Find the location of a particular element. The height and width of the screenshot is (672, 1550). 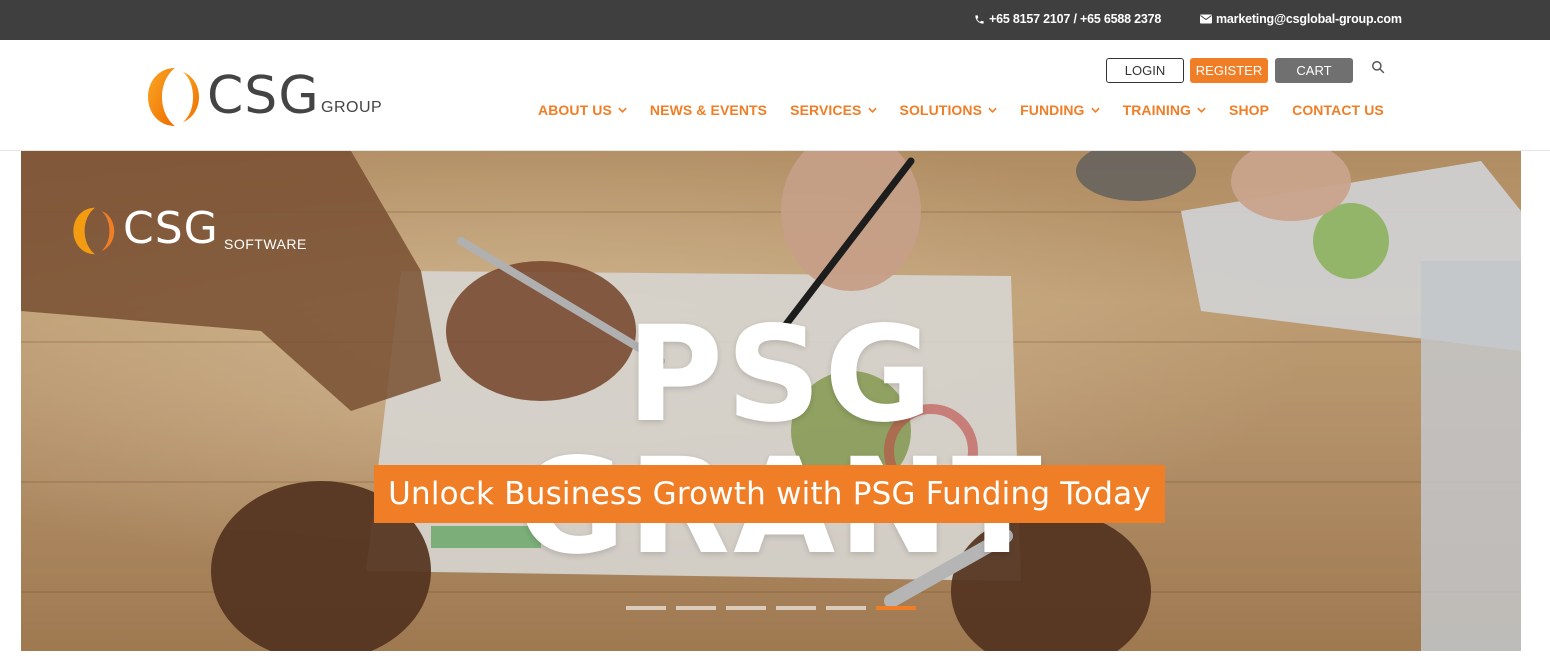

nav-label: SHOP is located at coordinates (1249, 110).